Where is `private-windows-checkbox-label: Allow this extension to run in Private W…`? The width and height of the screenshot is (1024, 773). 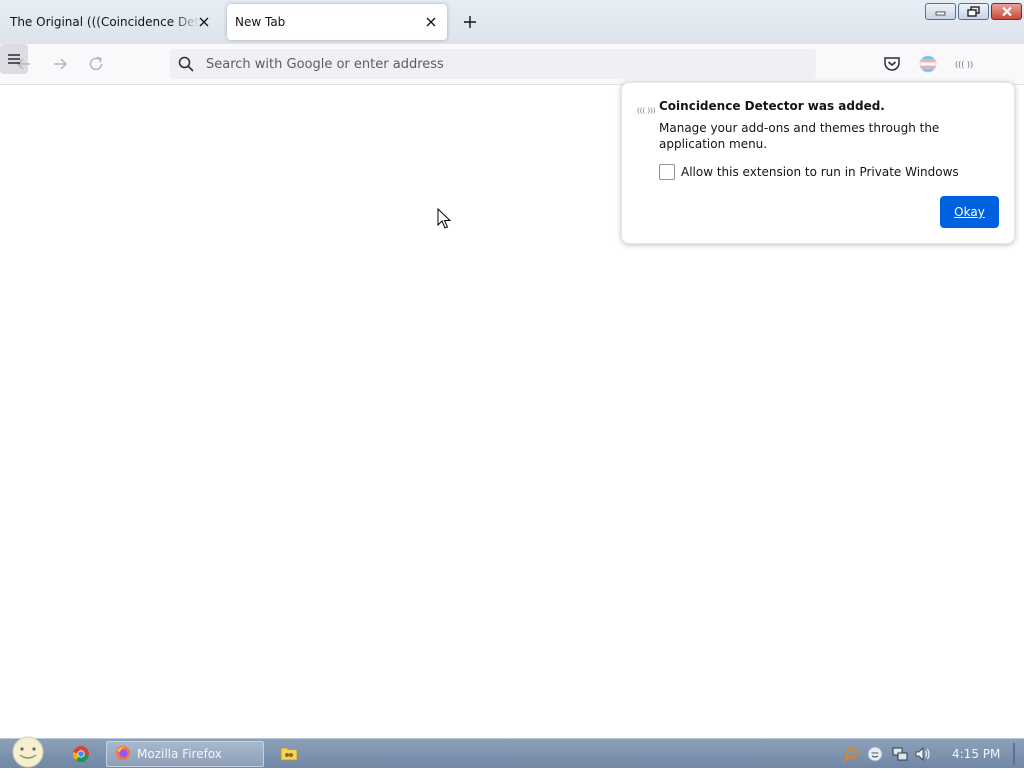
private-windows-checkbox-label: Allow this extension to run in Private W… is located at coordinates (820, 172).